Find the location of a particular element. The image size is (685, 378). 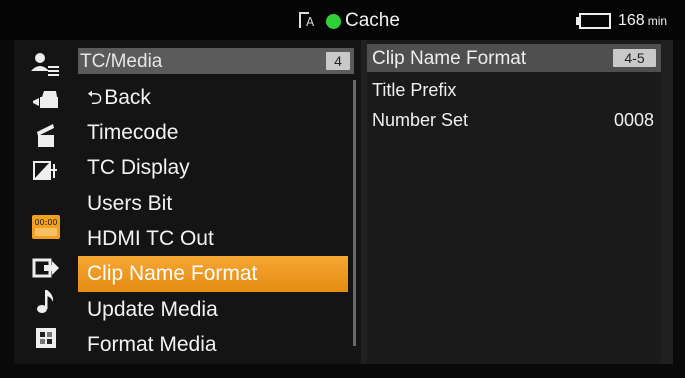

menu-item-label: Users Bit is located at coordinates (130, 203).